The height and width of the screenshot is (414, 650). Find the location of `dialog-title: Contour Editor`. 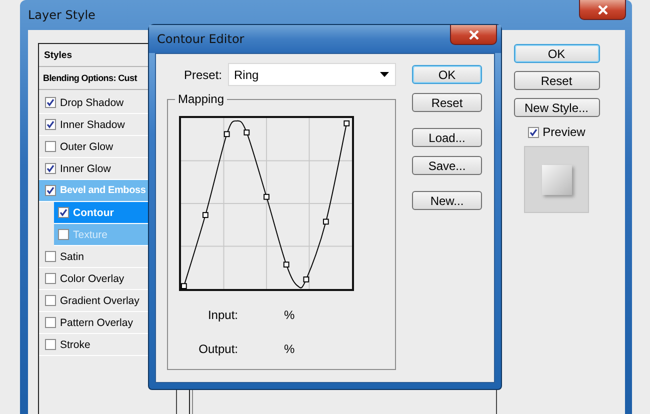

dialog-title: Contour Editor is located at coordinates (200, 39).